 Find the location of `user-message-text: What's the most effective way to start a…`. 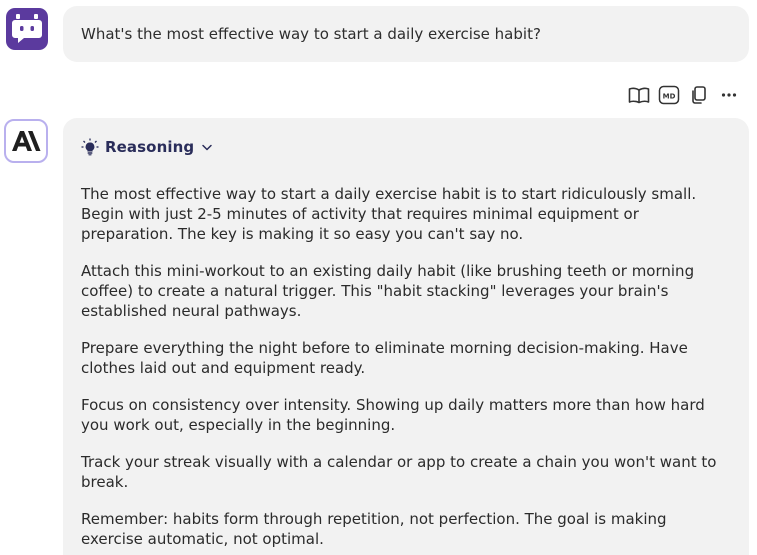

user-message-text: What's the most effective way to start a… is located at coordinates (311, 34).